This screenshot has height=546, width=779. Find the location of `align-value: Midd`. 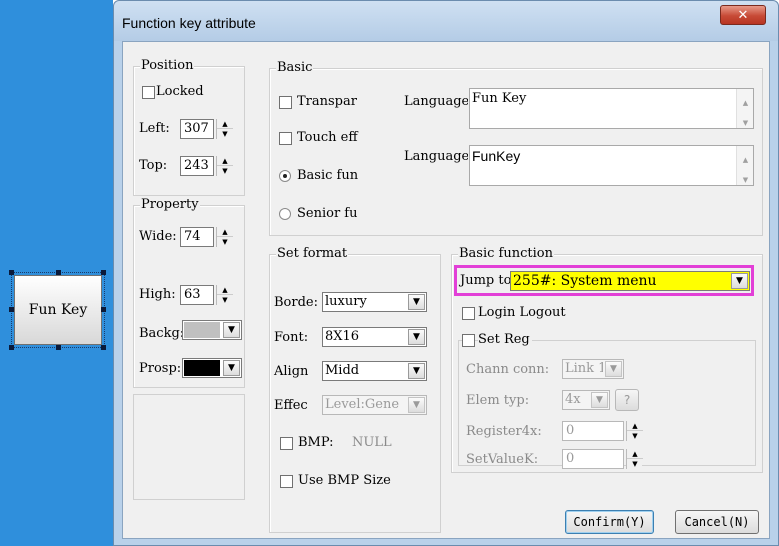

align-value: Midd is located at coordinates (342, 370).